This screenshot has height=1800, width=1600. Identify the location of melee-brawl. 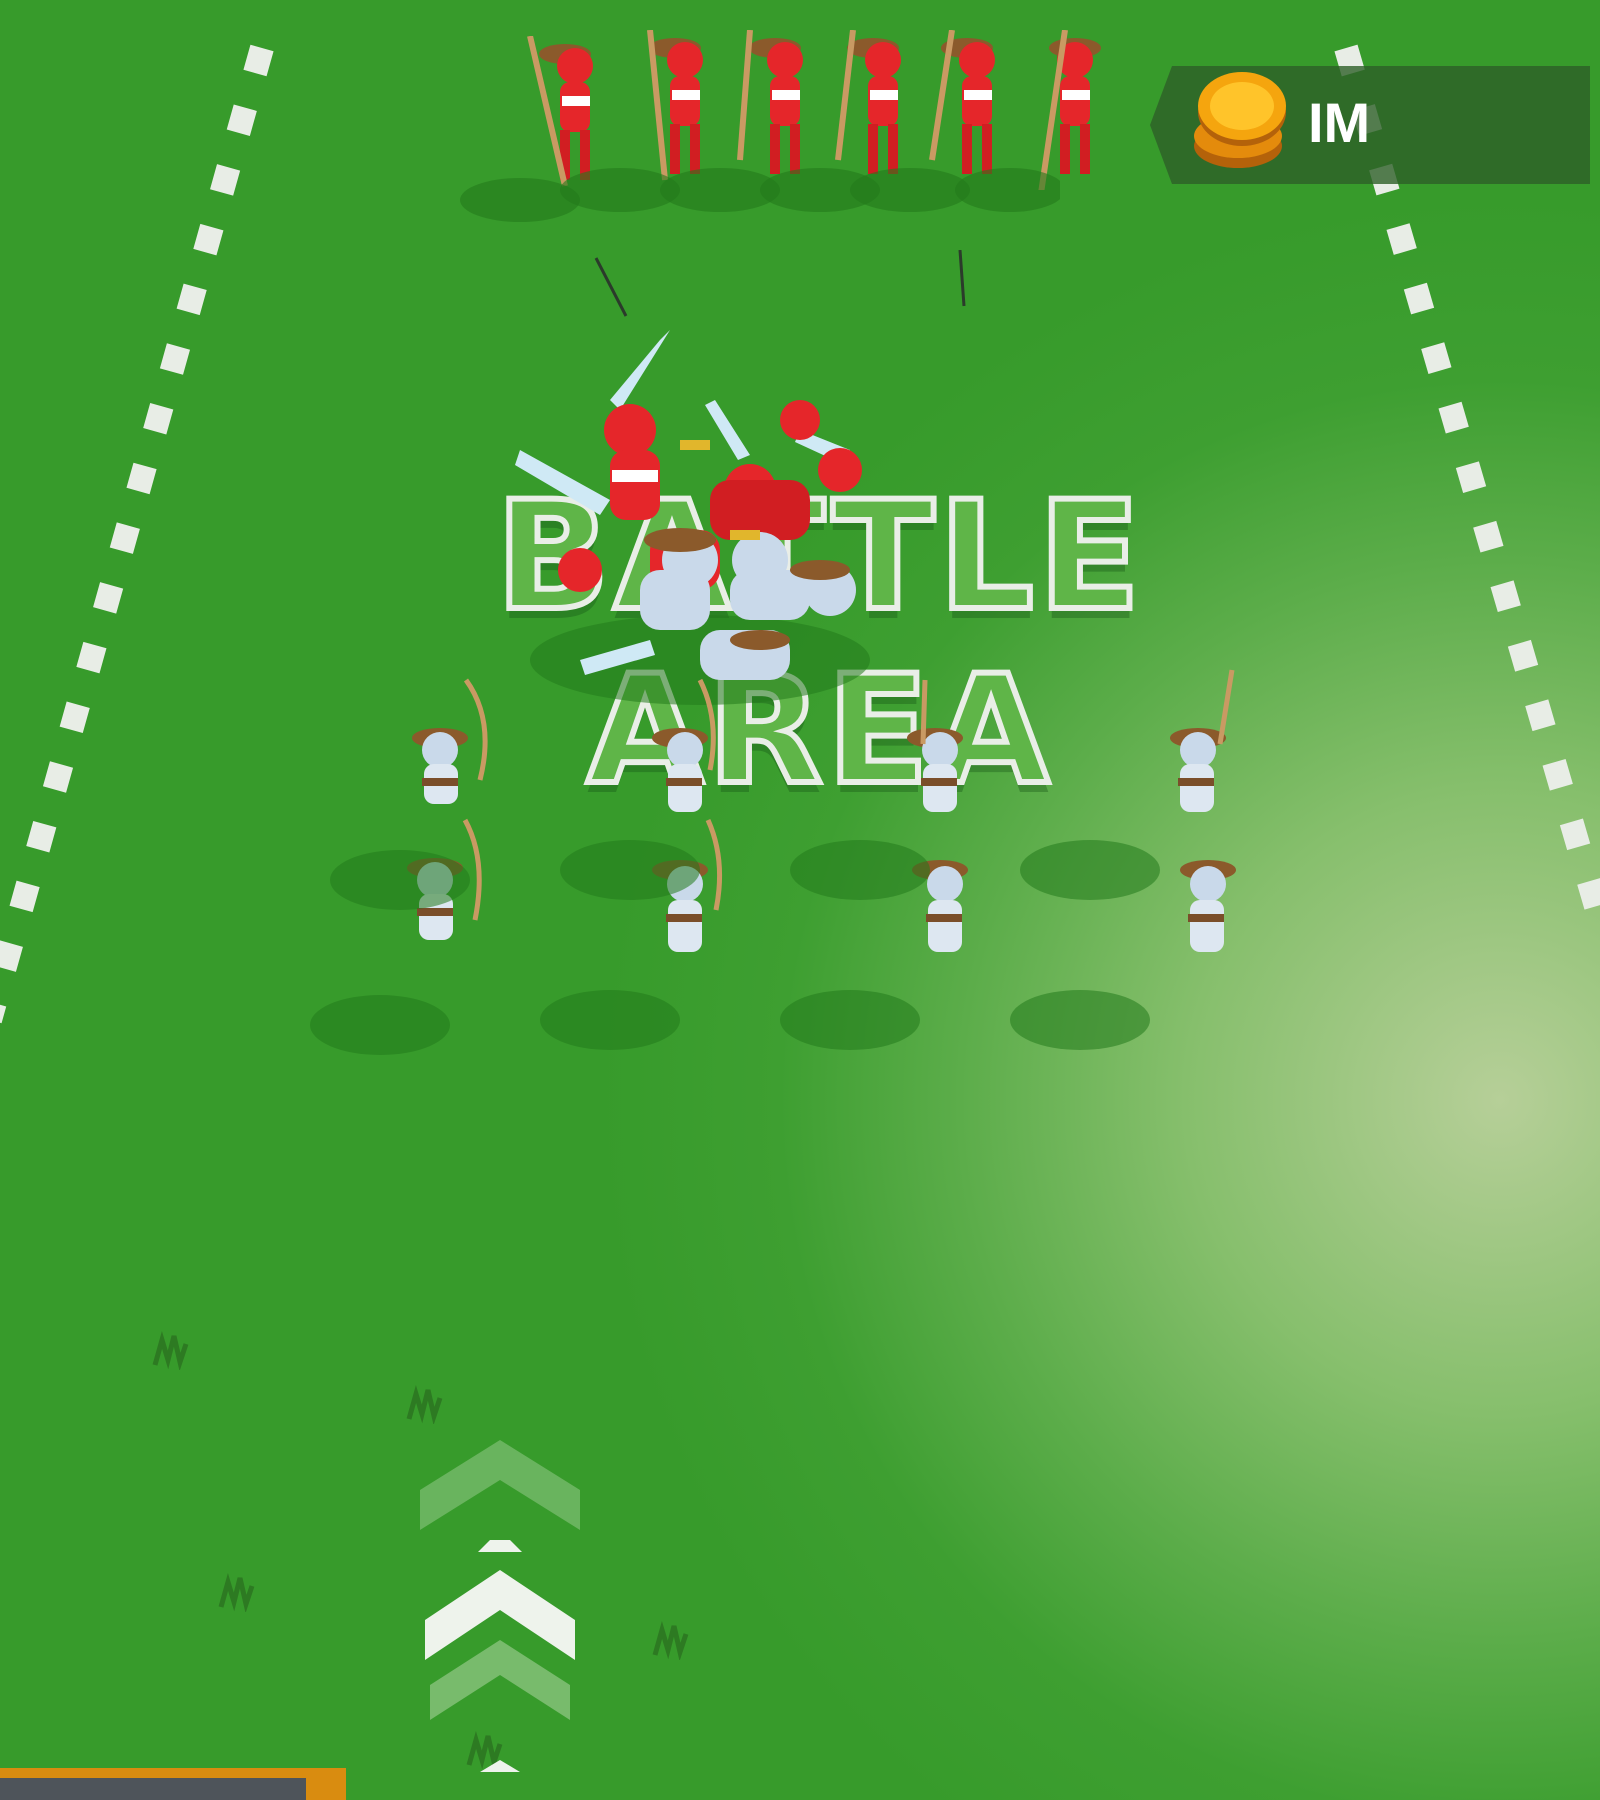
(692, 517).